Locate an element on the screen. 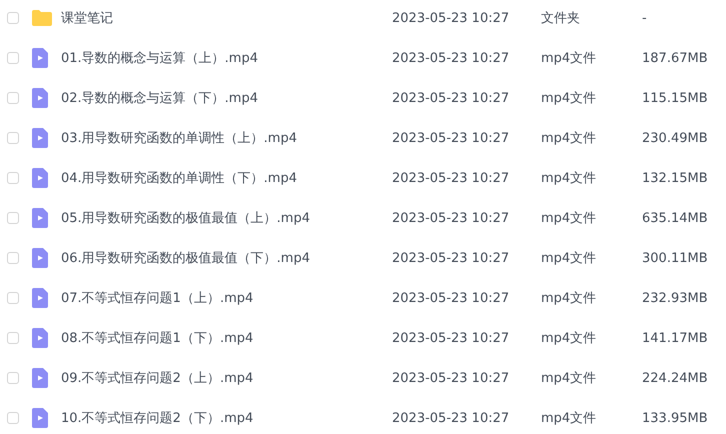 This screenshot has height=434, width=726. file-size: 300.11MB is located at coordinates (675, 258).